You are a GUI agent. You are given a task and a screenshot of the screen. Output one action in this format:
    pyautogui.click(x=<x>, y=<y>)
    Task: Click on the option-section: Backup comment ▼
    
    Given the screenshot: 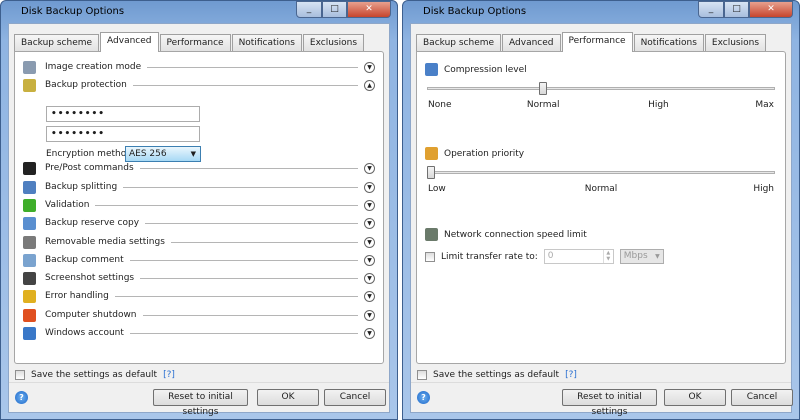 What is the action you would take?
    pyautogui.click(x=199, y=260)
    